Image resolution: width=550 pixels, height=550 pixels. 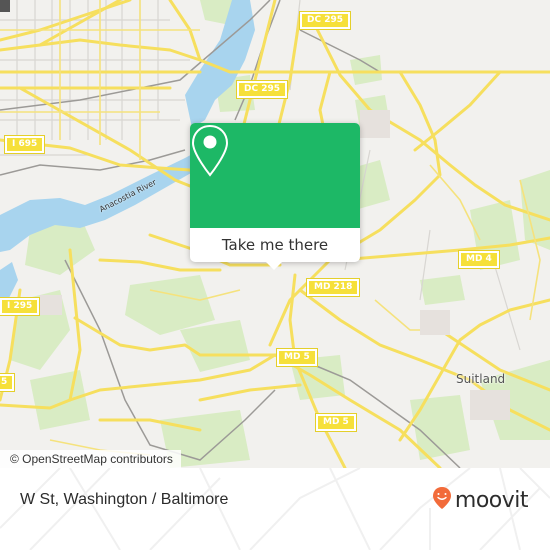 I want to click on highway-shield-md218: MD 218, so click(x=333, y=287).